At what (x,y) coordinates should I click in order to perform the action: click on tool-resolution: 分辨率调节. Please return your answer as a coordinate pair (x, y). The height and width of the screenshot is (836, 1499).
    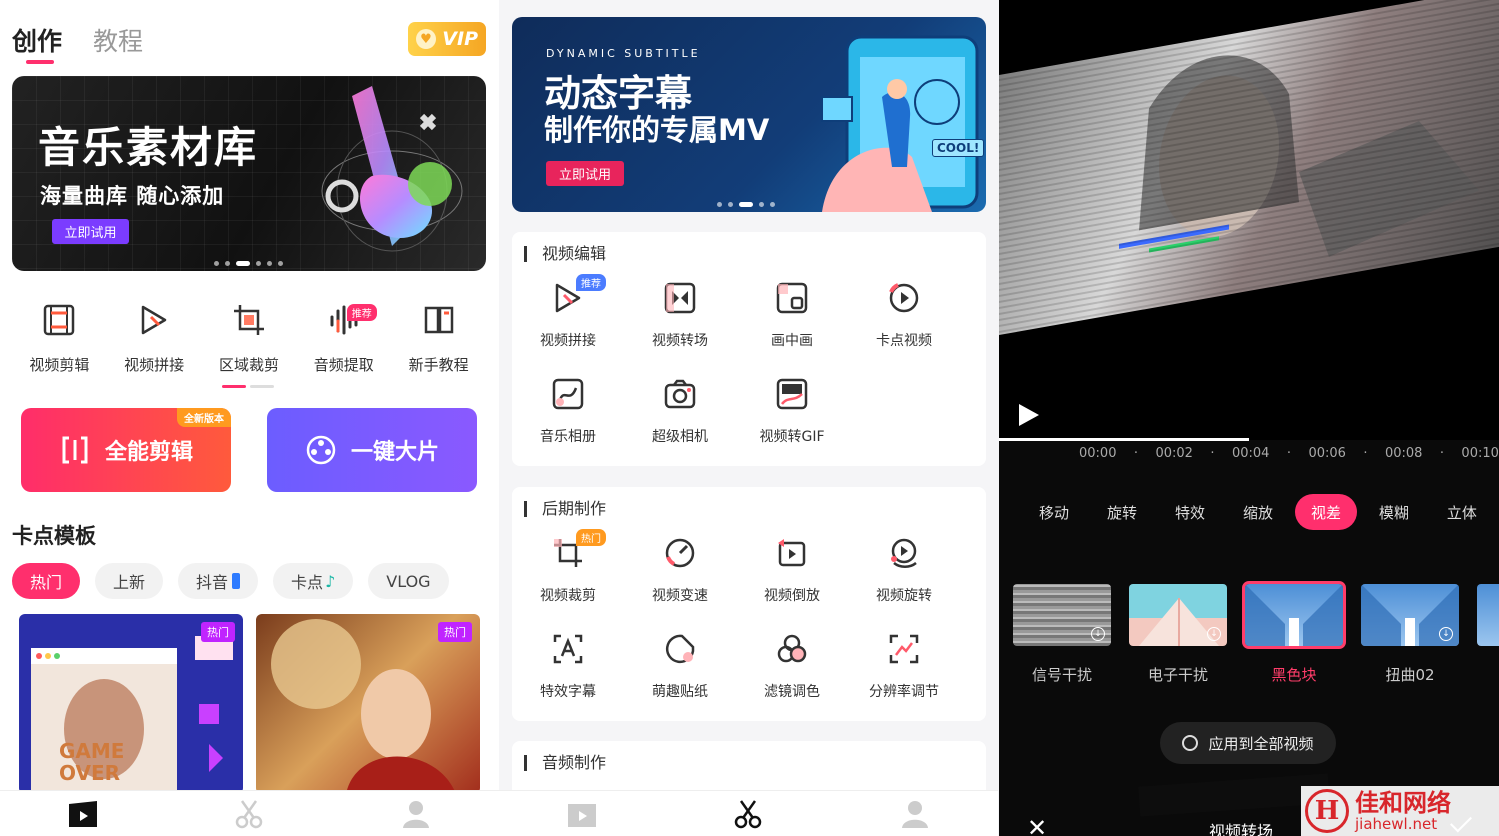
    Looking at the image, I should click on (904, 677).